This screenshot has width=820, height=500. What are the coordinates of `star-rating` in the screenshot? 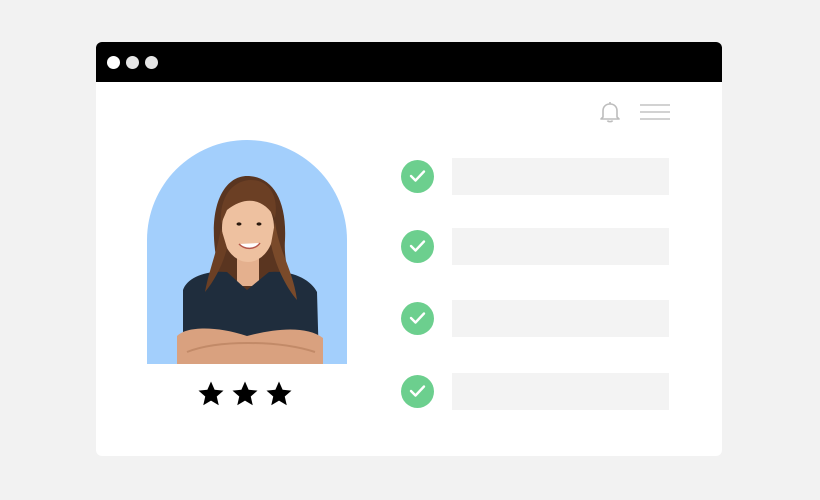 It's located at (248, 394).